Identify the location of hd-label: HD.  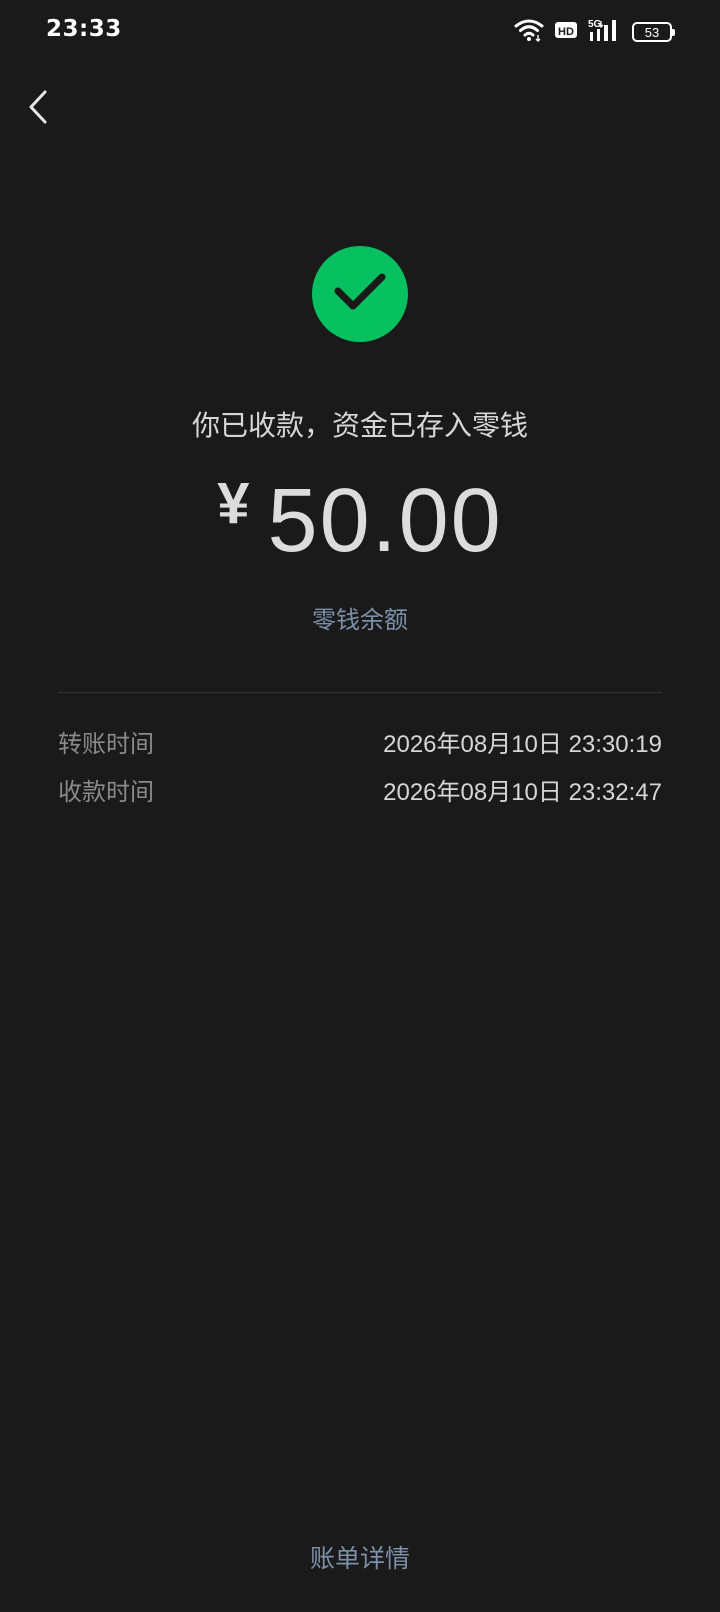
(566, 32).